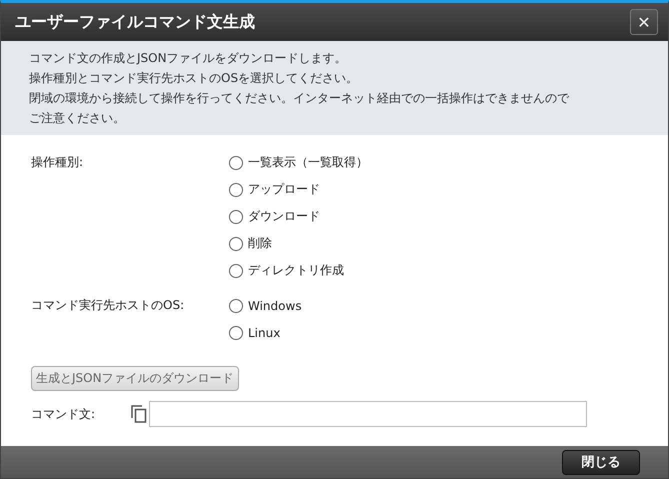  I want to click on field-label: 操作種別:, so click(57, 162).